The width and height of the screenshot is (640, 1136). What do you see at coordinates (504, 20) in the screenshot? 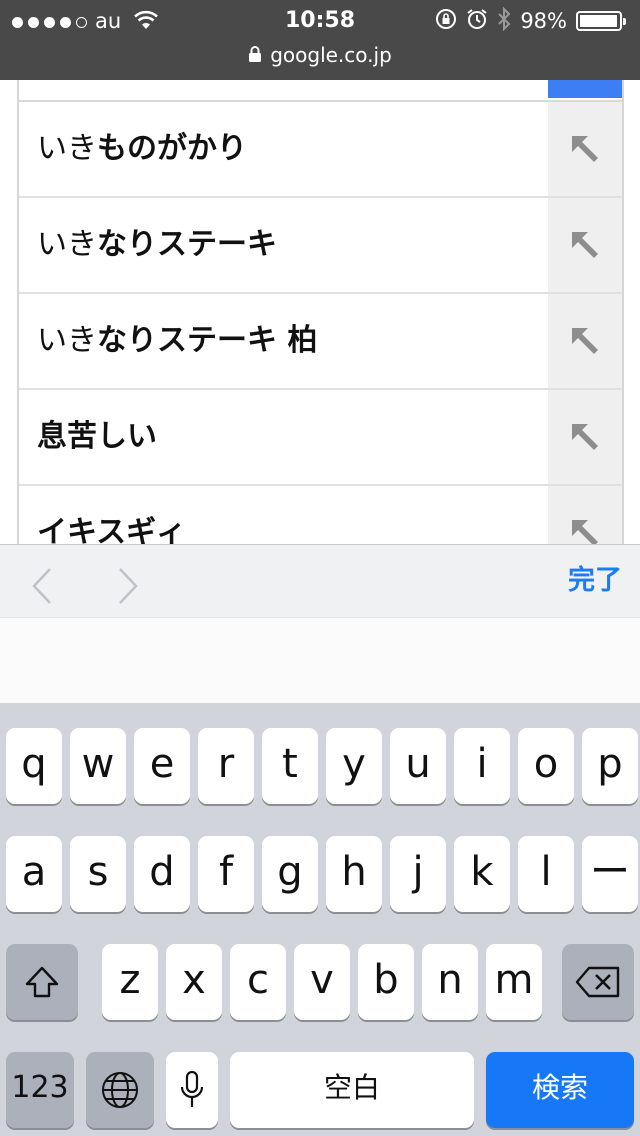
I see `bluetooth-icon` at bounding box center [504, 20].